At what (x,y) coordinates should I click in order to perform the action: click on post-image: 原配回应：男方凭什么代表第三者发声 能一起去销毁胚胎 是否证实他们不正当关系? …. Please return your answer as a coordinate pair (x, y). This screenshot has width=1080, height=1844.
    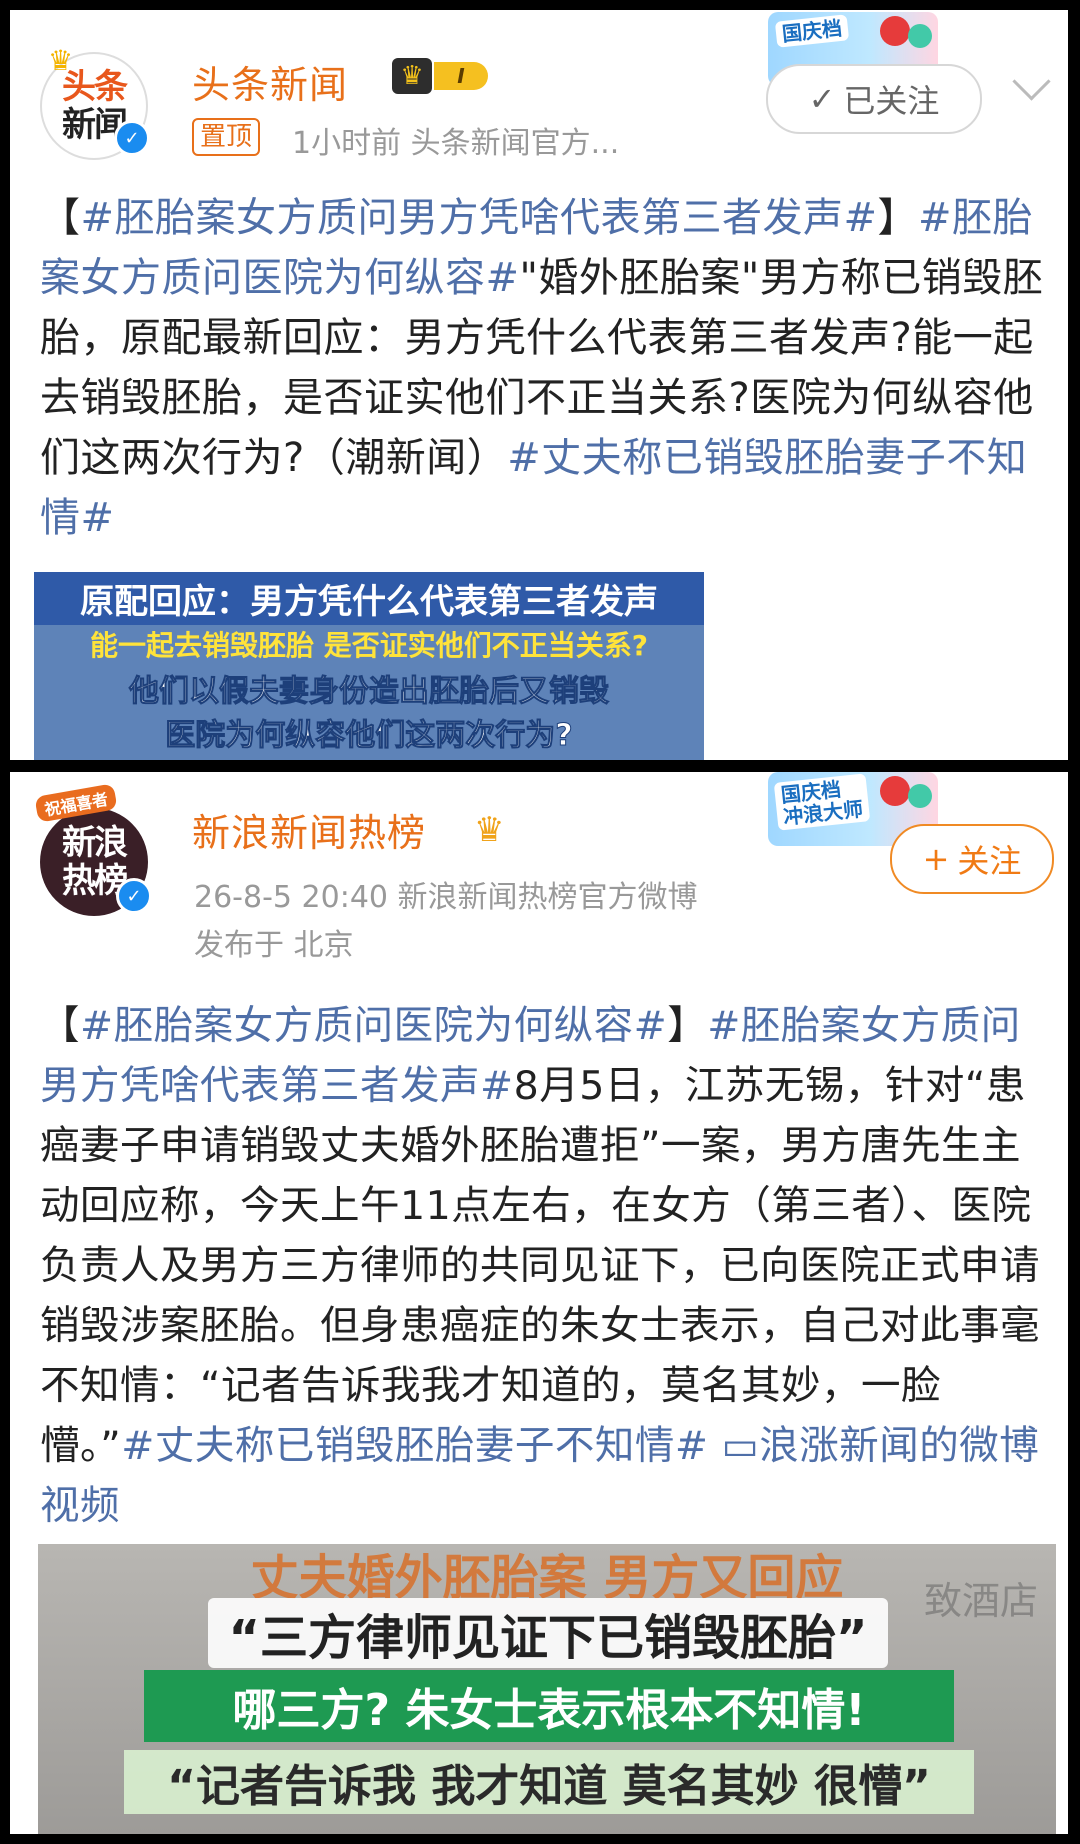
    Looking at the image, I should click on (369, 666).